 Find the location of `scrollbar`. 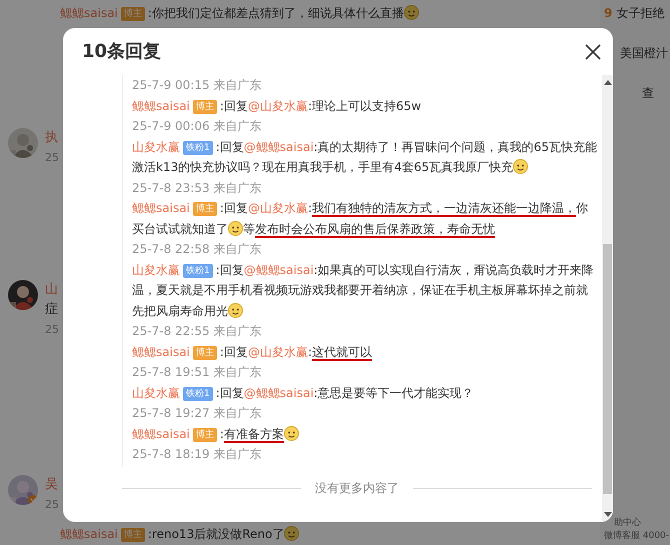

scrollbar is located at coordinates (607, 298).